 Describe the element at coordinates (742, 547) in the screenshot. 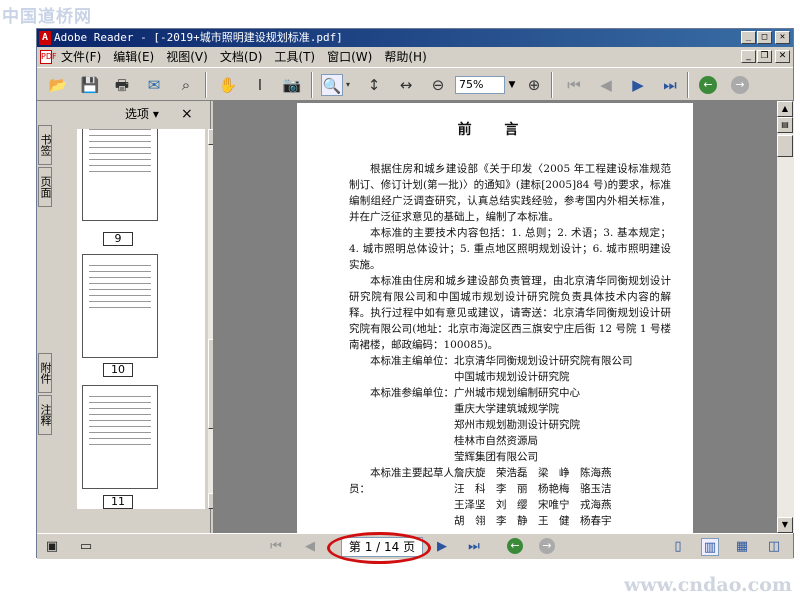

I see `facing-icon: ▦` at that location.